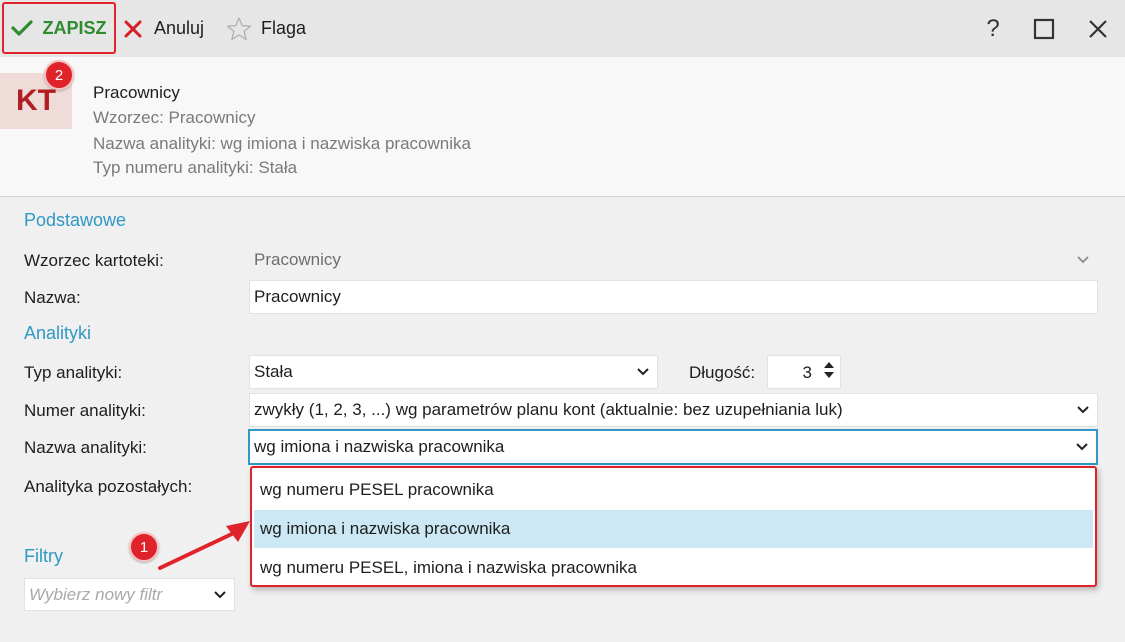 The height and width of the screenshot is (642, 1125). What do you see at coordinates (85, 447) in the screenshot?
I see `analytic-name-label: Nazwa analityki:` at bounding box center [85, 447].